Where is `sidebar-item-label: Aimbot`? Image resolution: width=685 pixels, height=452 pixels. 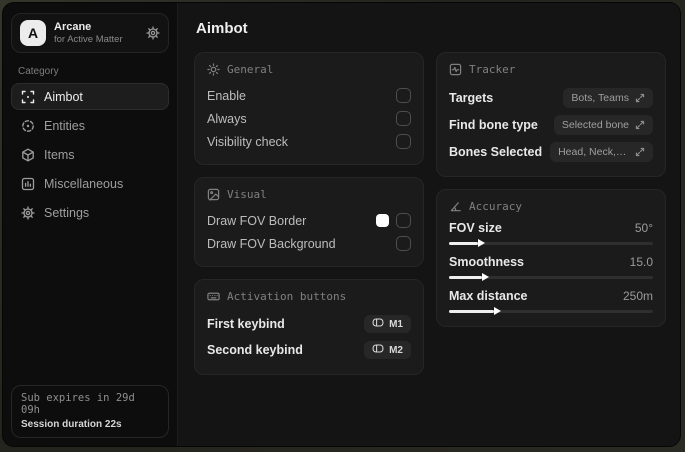
sidebar-item-label: Aimbot is located at coordinates (63, 96).